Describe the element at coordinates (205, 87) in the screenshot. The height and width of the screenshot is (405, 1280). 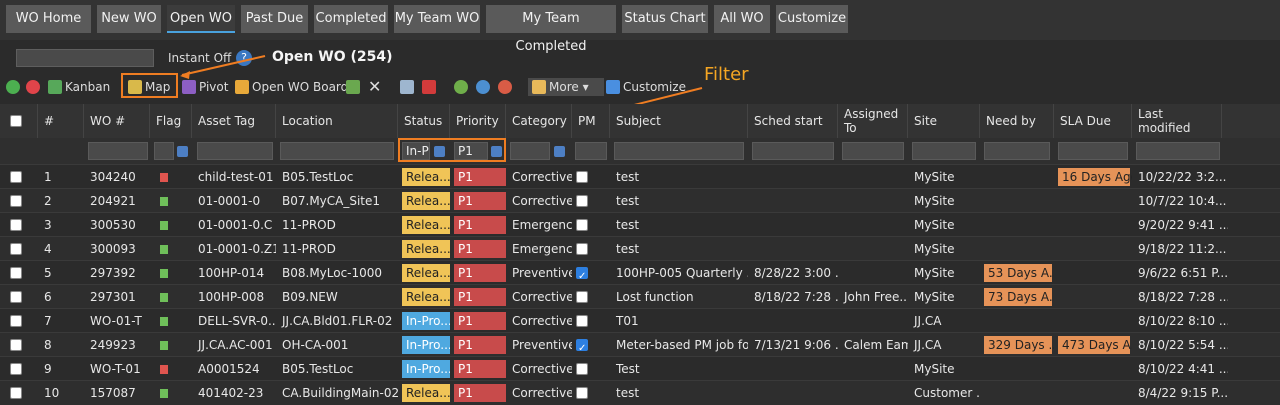
I see `pivot-button: Pivot` at that location.